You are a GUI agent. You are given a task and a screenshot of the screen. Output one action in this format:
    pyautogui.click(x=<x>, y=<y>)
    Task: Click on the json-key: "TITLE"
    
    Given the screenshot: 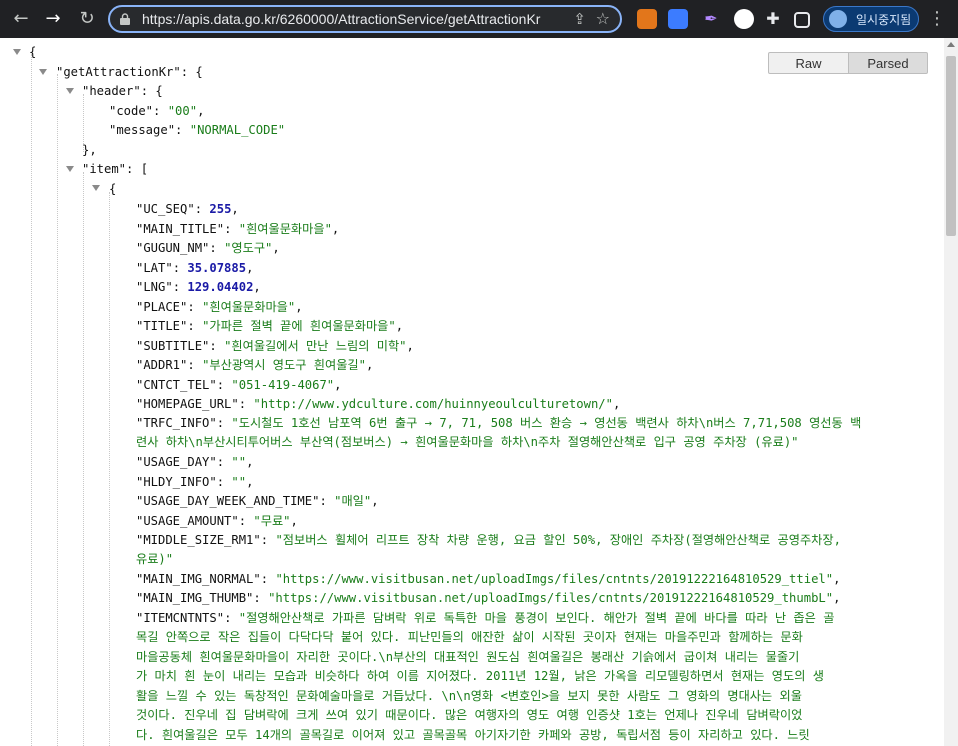 What is the action you would take?
    pyautogui.click(x=162, y=326)
    